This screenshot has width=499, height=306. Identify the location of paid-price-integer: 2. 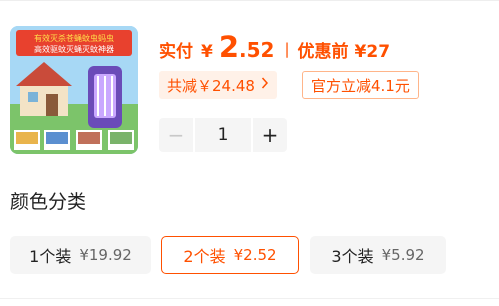
(229, 47).